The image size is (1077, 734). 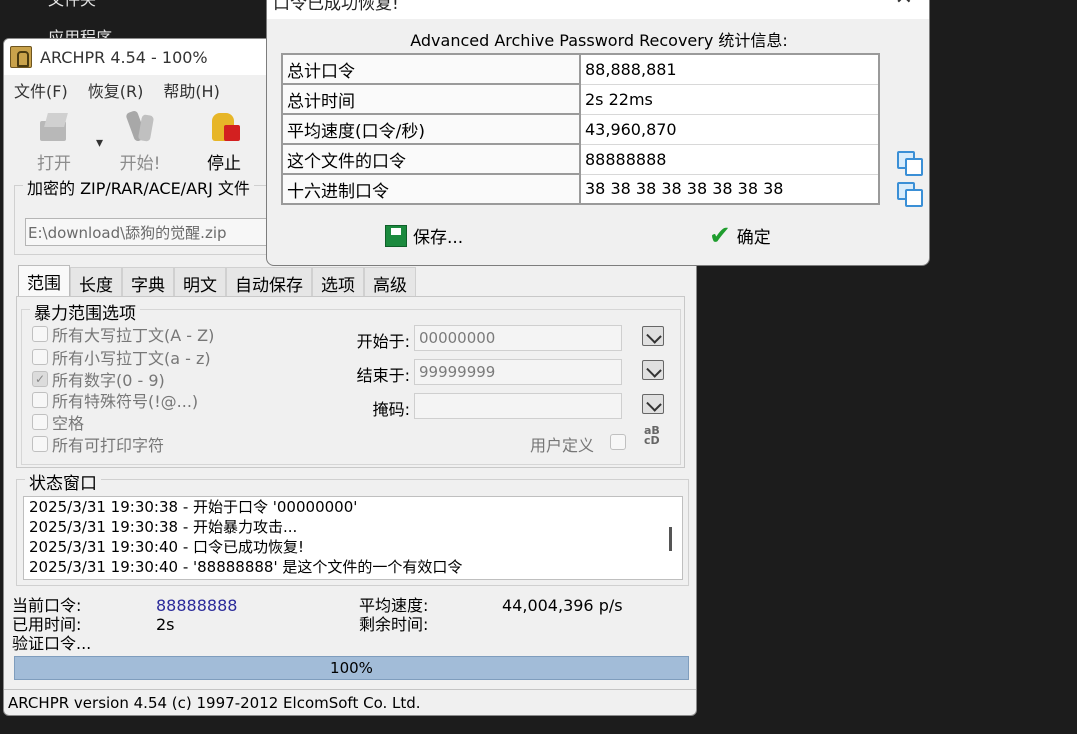 I want to click on table-row: 总计时间 2s 22ms, so click(x=580, y=99).